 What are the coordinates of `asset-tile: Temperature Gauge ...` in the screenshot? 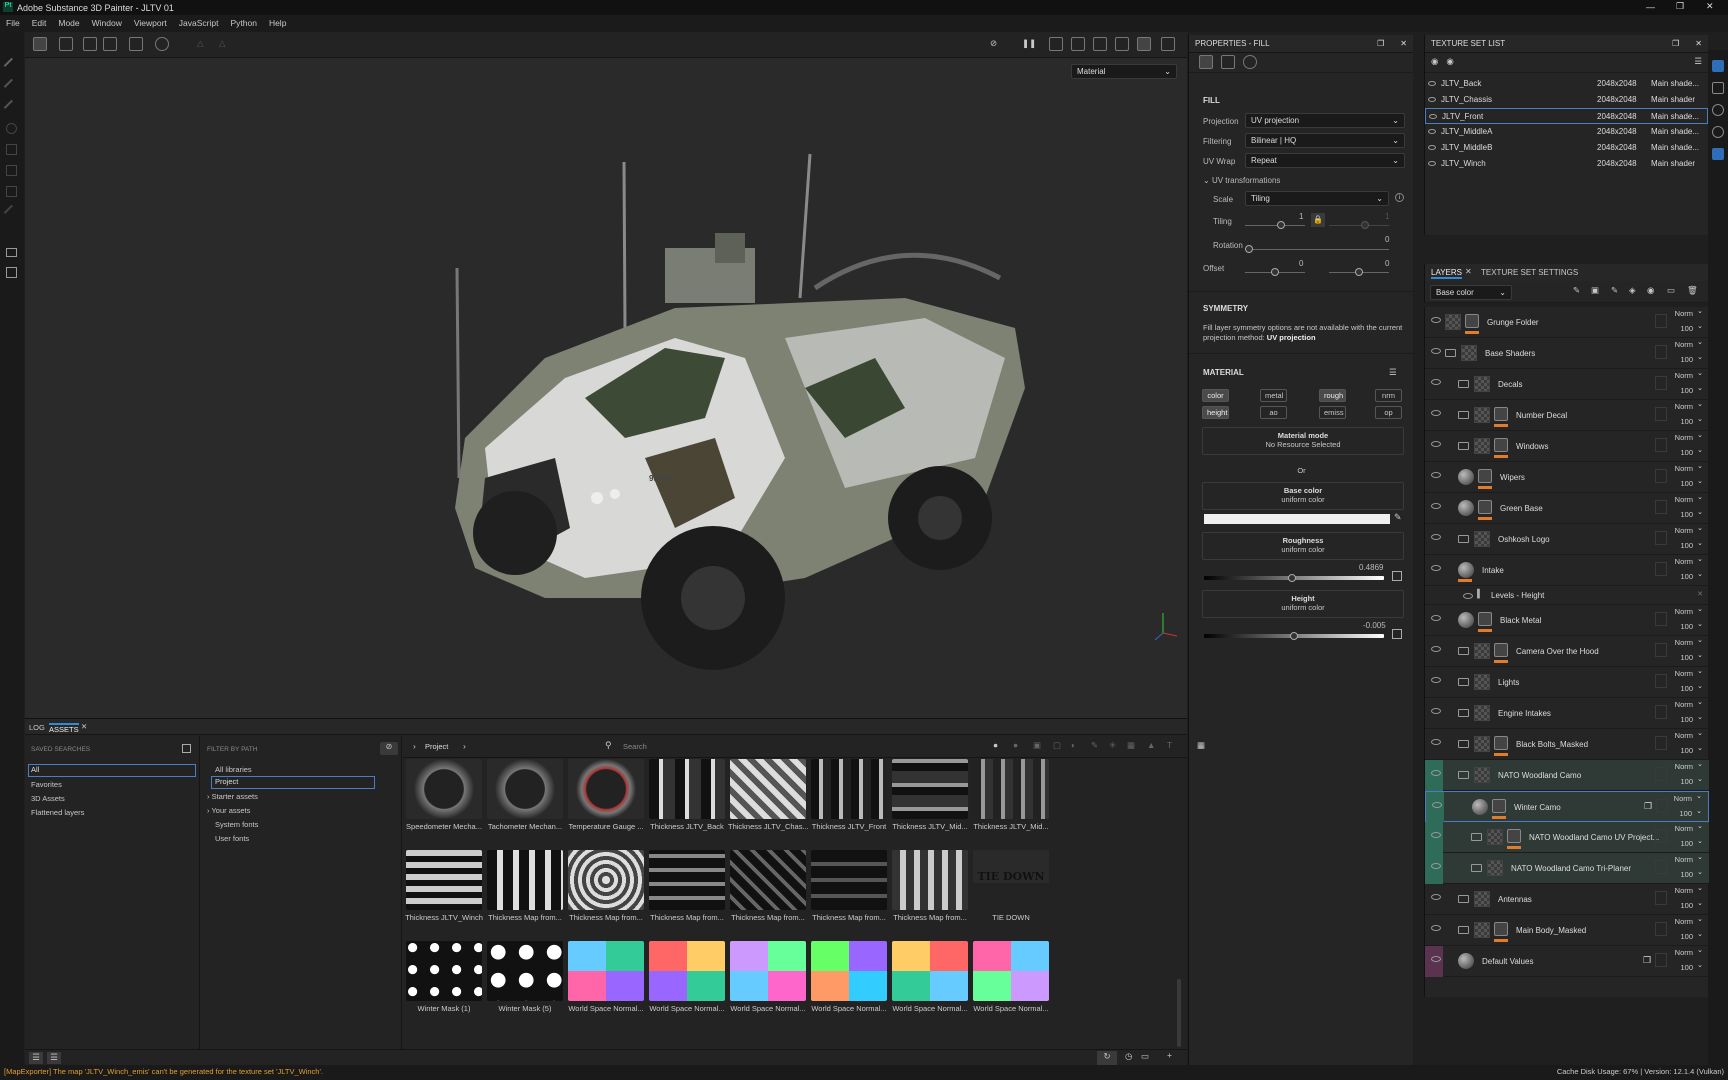 It's located at (606, 806).